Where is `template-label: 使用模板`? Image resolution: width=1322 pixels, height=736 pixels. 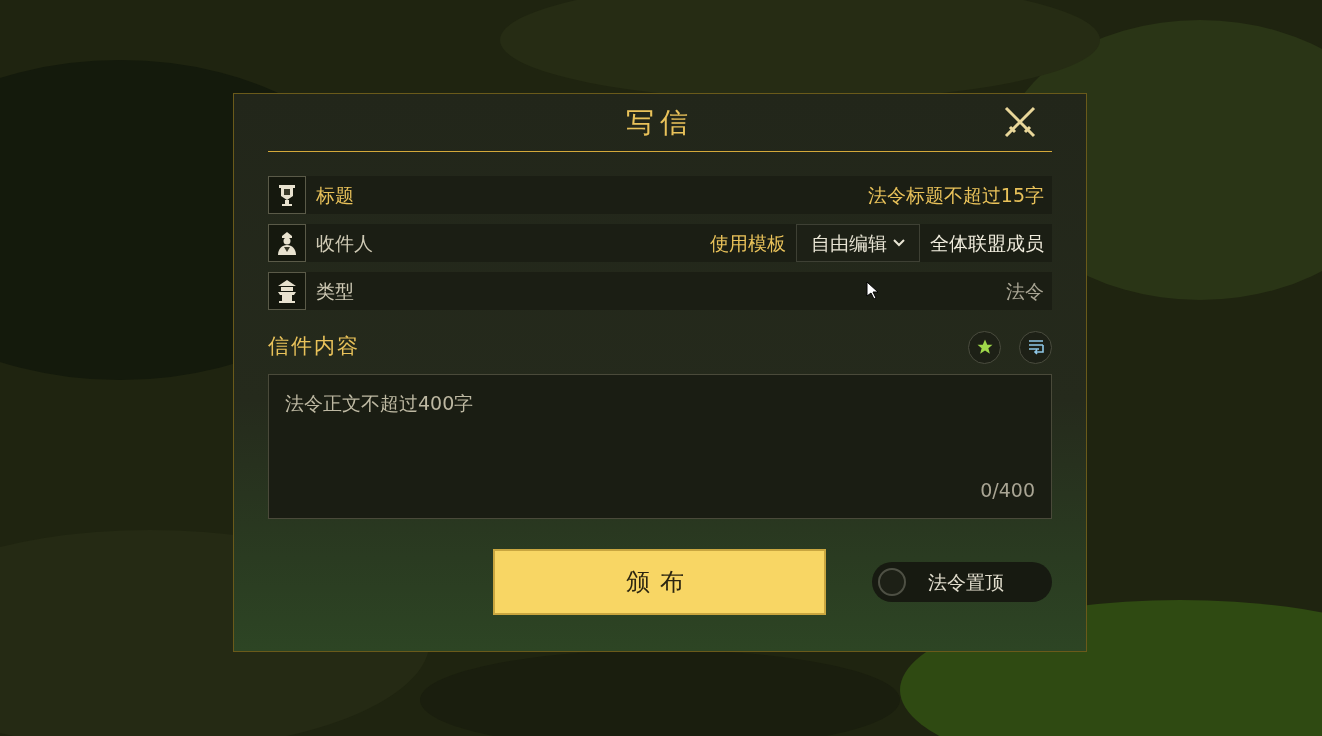 template-label: 使用模板 is located at coordinates (748, 243).